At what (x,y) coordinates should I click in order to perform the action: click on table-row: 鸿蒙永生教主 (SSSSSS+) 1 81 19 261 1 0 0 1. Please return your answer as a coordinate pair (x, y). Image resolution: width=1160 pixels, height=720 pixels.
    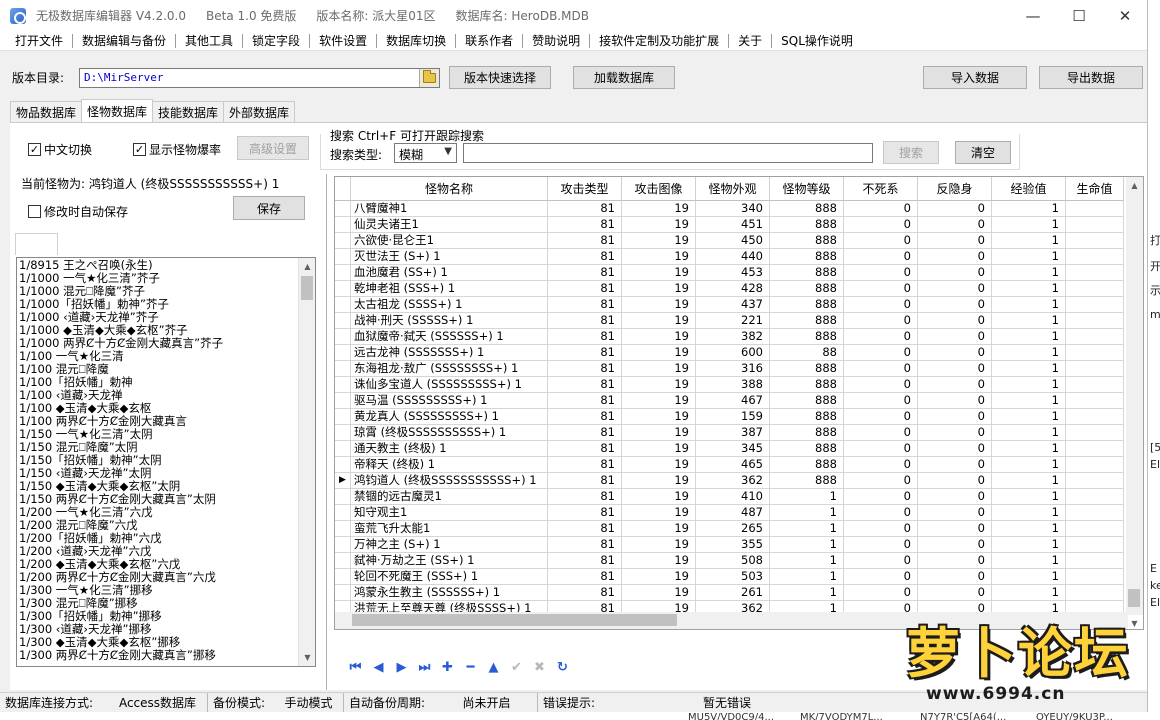
    Looking at the image, I should click on (729, 593).